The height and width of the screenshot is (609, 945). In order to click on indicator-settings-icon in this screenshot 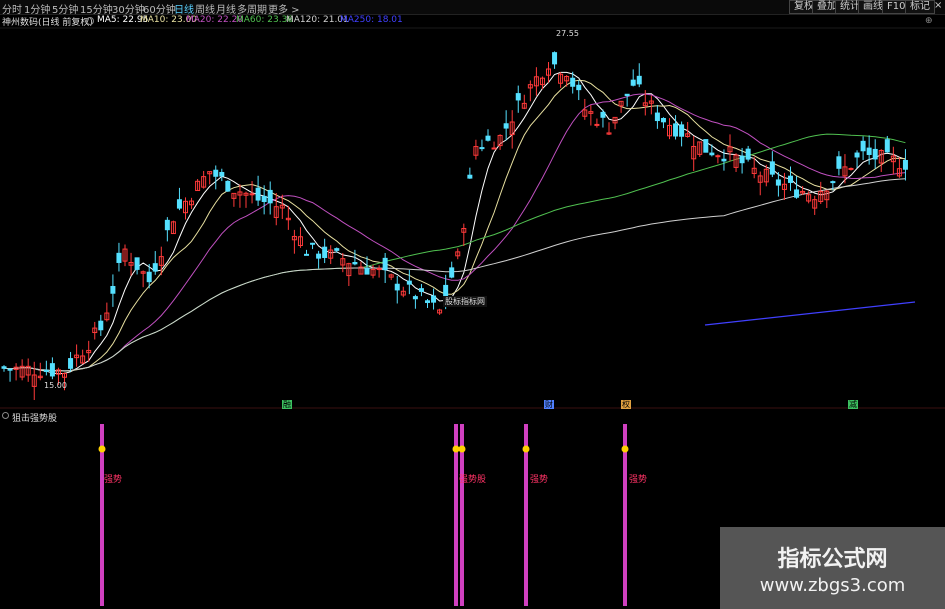, I will do `click(5, 415)`.